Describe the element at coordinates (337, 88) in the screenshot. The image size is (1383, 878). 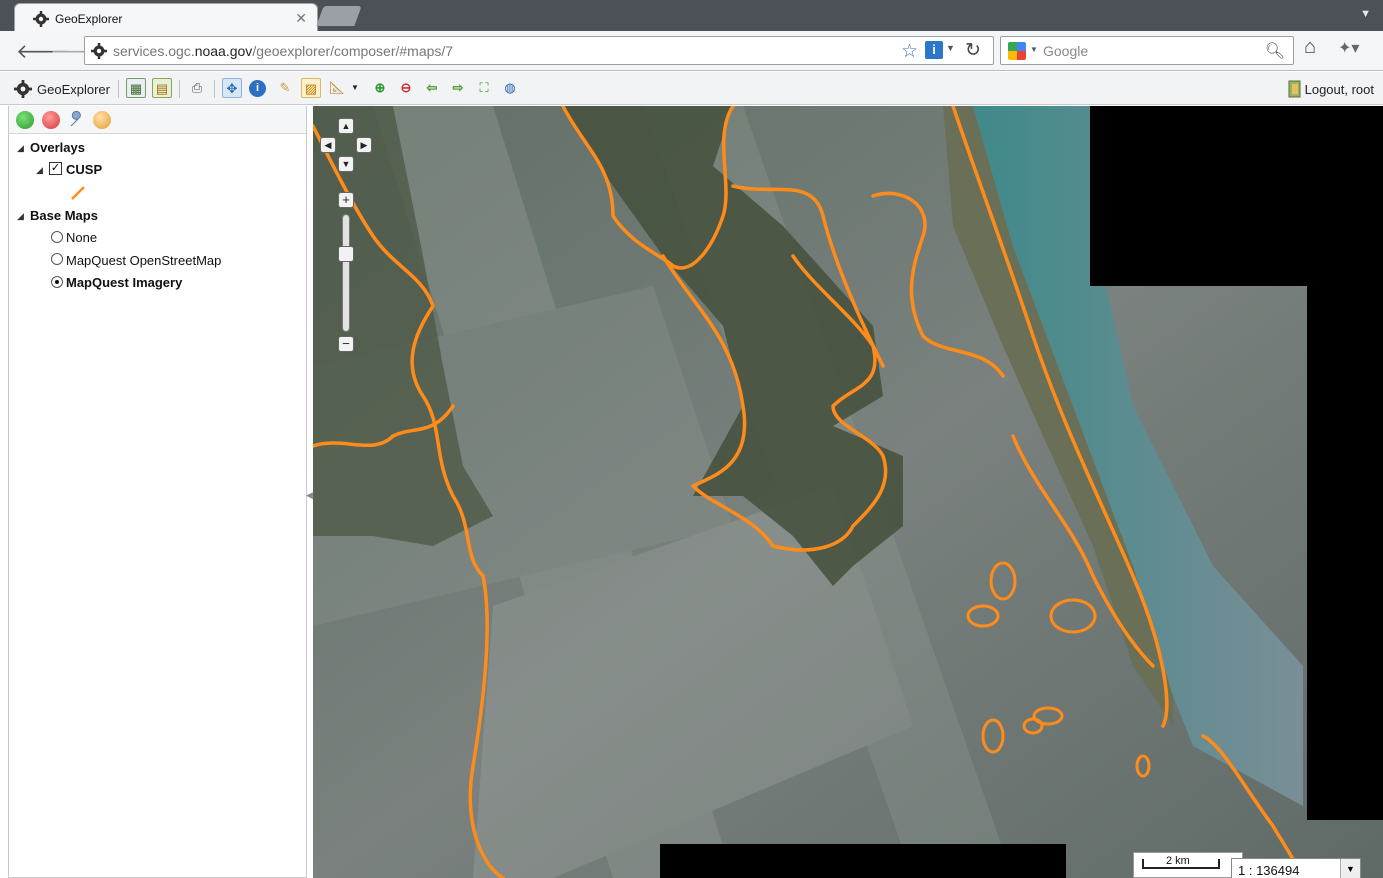
I see `measure-icon: 📐︎` at that location.